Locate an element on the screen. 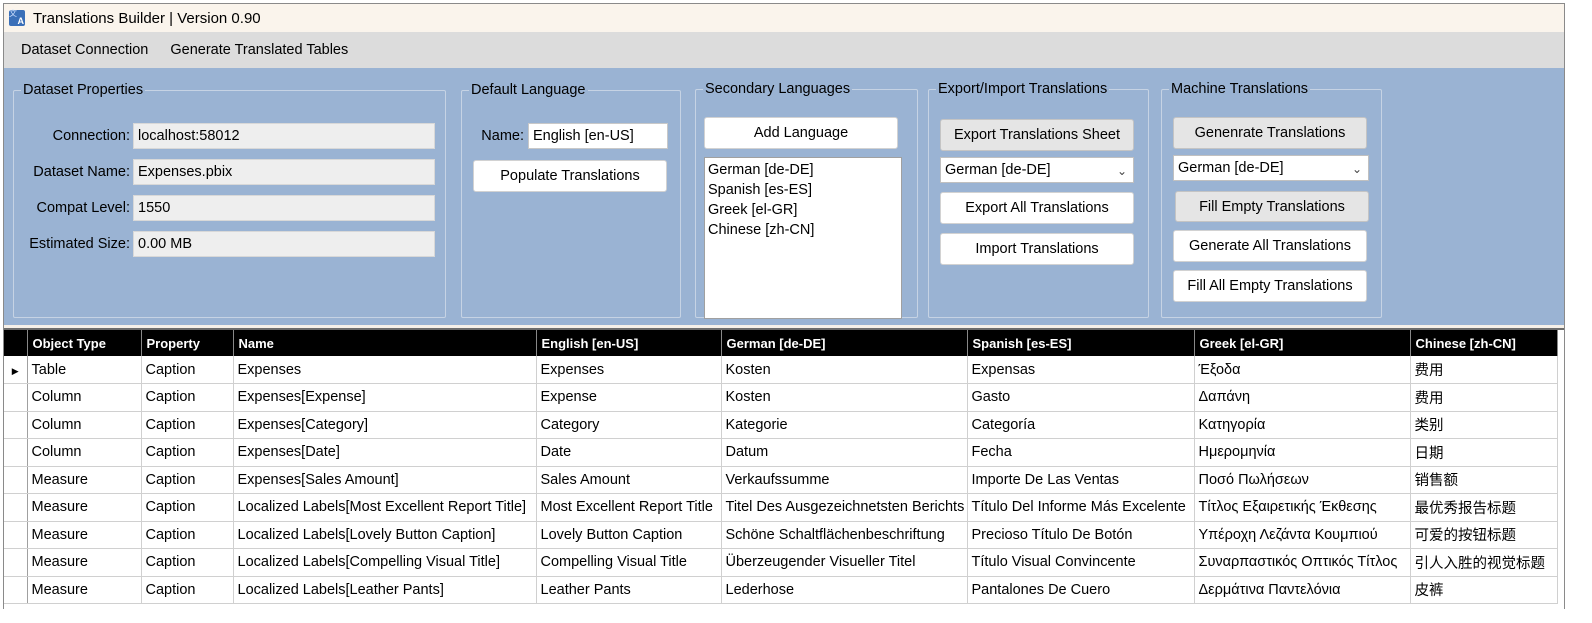 The image size is (1592, 623). table-cell: Expenses[Sales Amount] is located at coordinates (385, 480).